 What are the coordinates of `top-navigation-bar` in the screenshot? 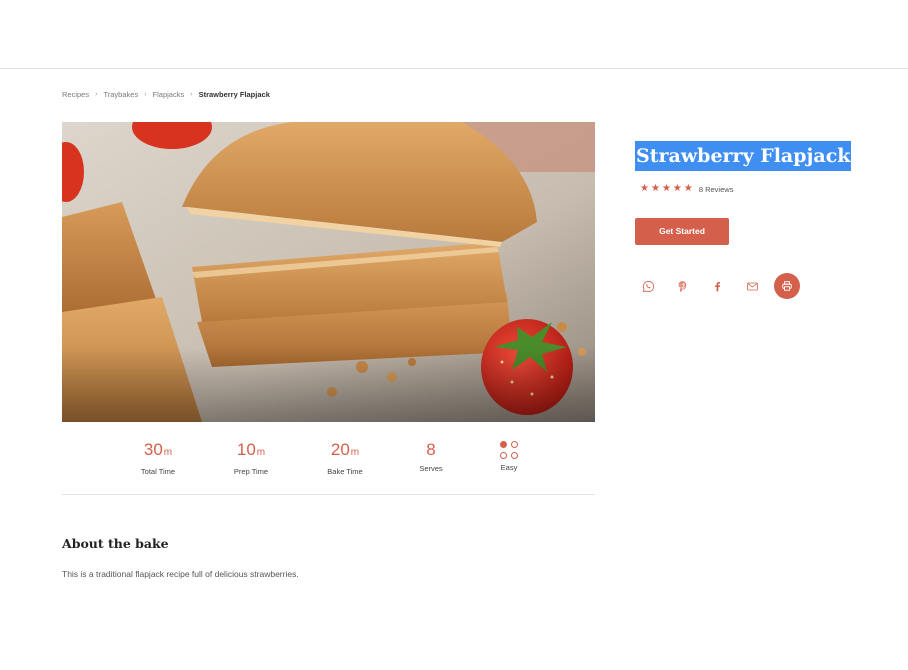 It's located at (454, 34).